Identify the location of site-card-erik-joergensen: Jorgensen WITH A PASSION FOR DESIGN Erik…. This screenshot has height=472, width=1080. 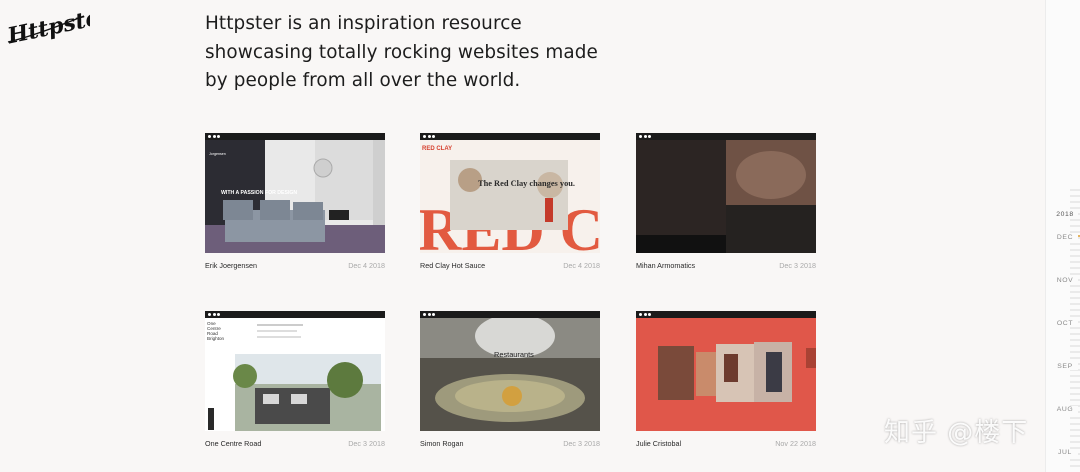
(295, 204).